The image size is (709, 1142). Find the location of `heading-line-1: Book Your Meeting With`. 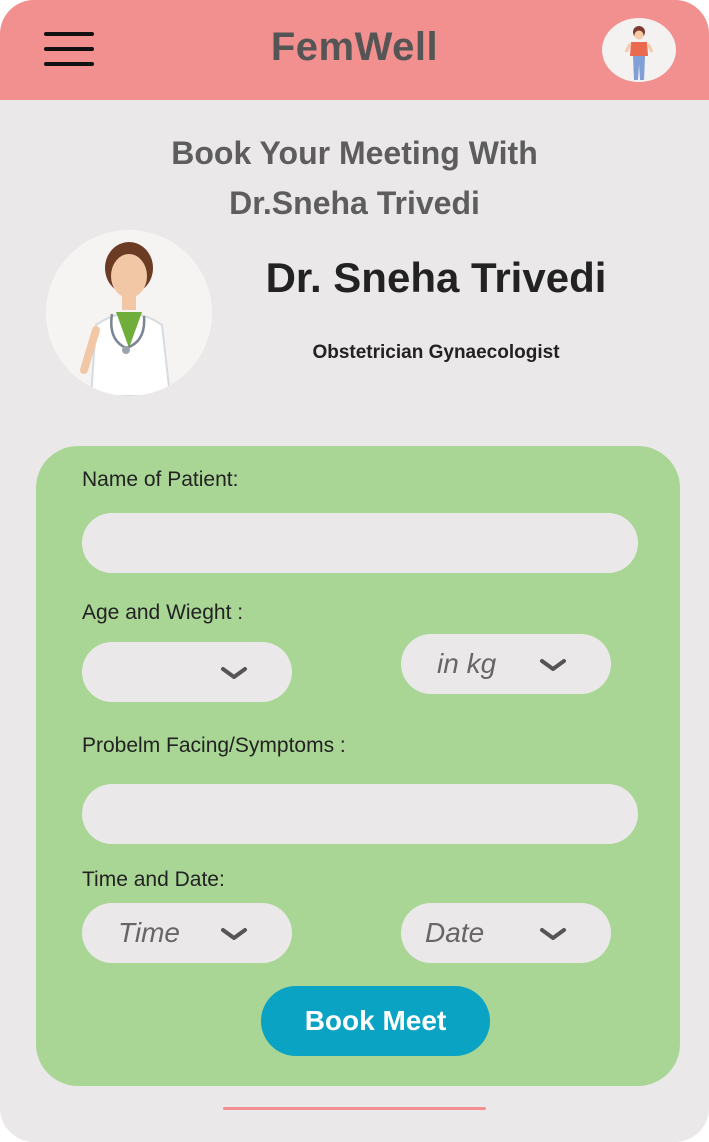

heading-line-1: Book Your Meeting With is located at coordinates (354, 153).